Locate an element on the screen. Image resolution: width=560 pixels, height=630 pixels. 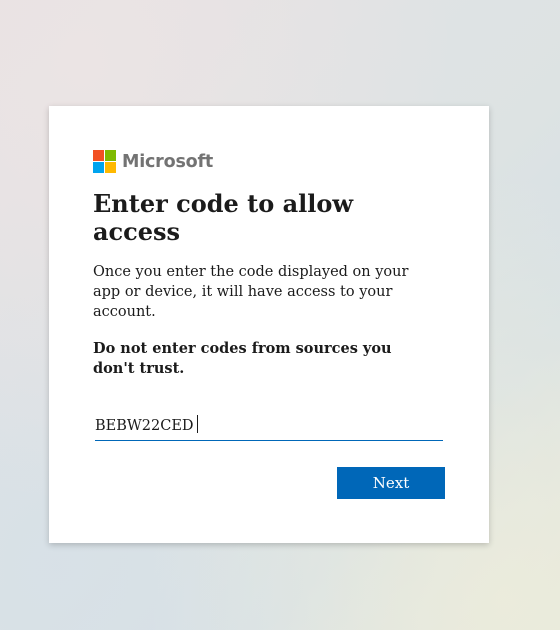
logo-blue-square is located at coordinates (98, 167).